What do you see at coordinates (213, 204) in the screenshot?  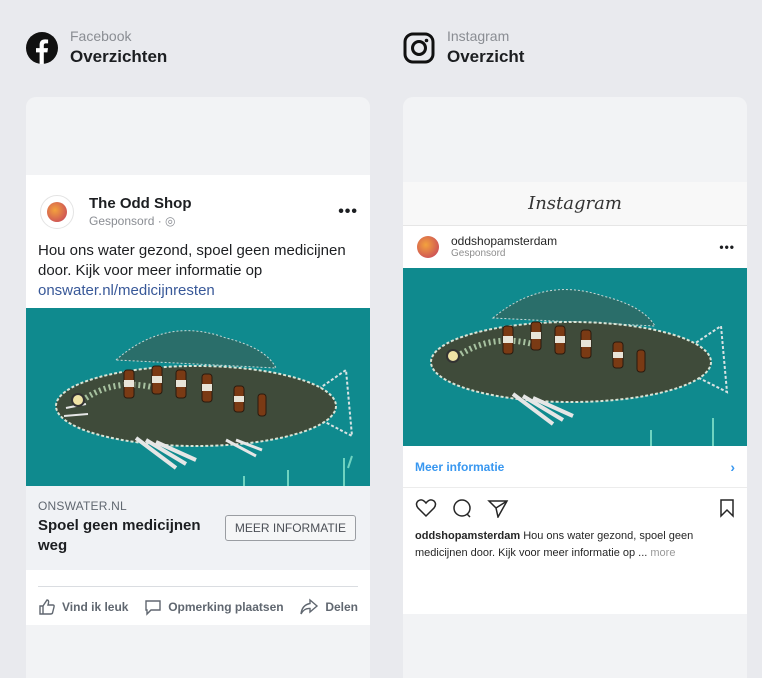 I see `page-name: The Odd Shop` at bounding box center [213, 204].